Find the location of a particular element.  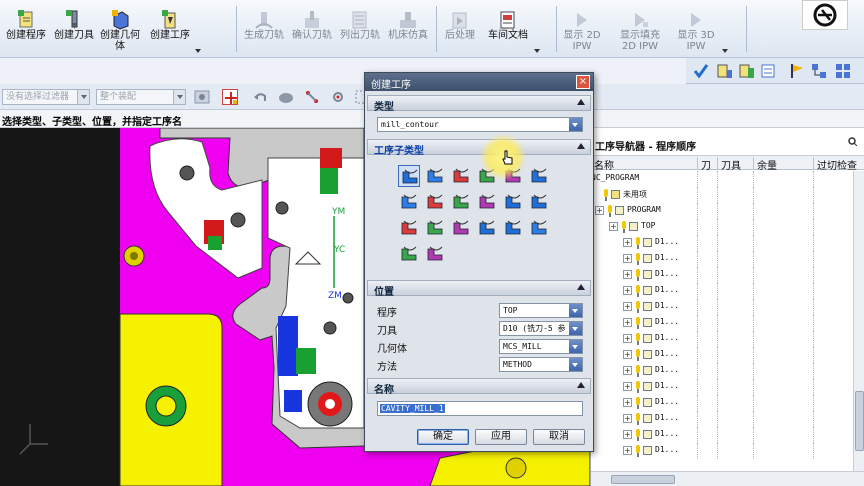

contour-area-icon is located at coordinates (435, 202).